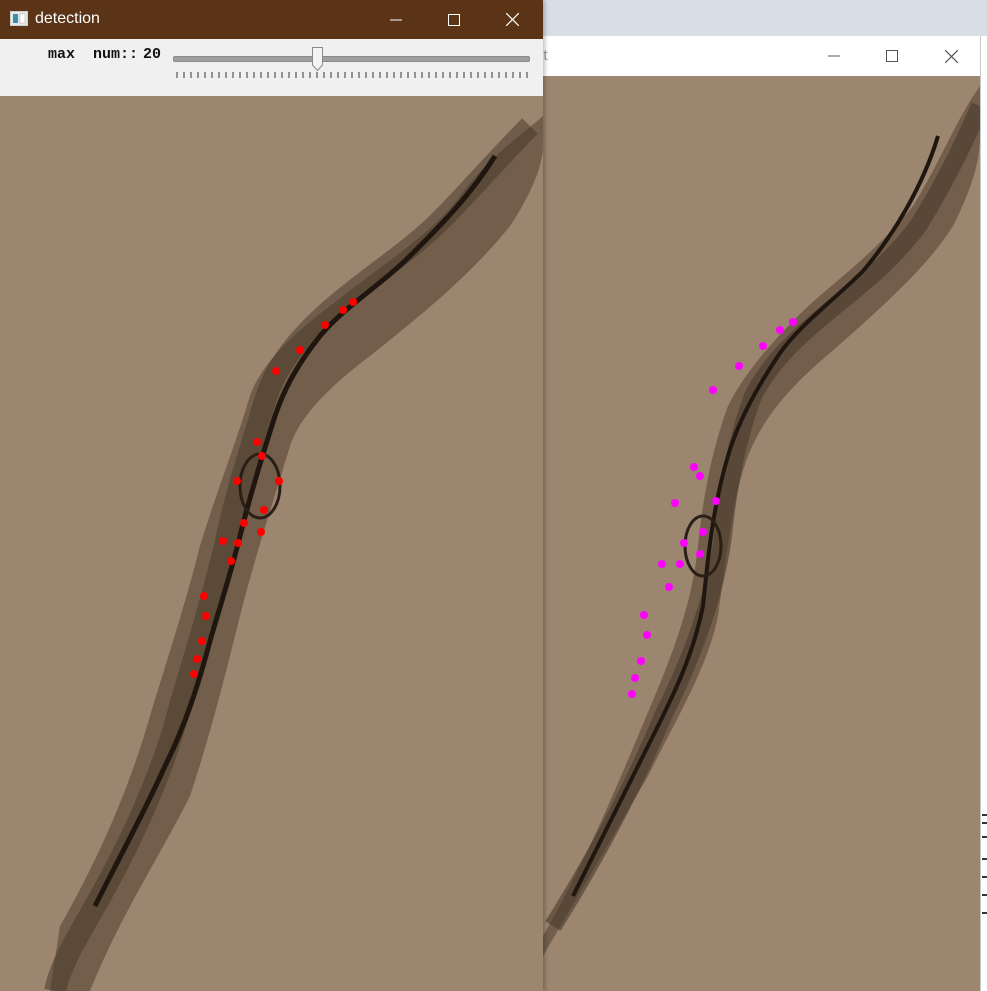 The image size is (987, 991). What do you see at coordinates (19, 18) in the screenshot?
I see `app-icon` at bounding box center [19, 18].